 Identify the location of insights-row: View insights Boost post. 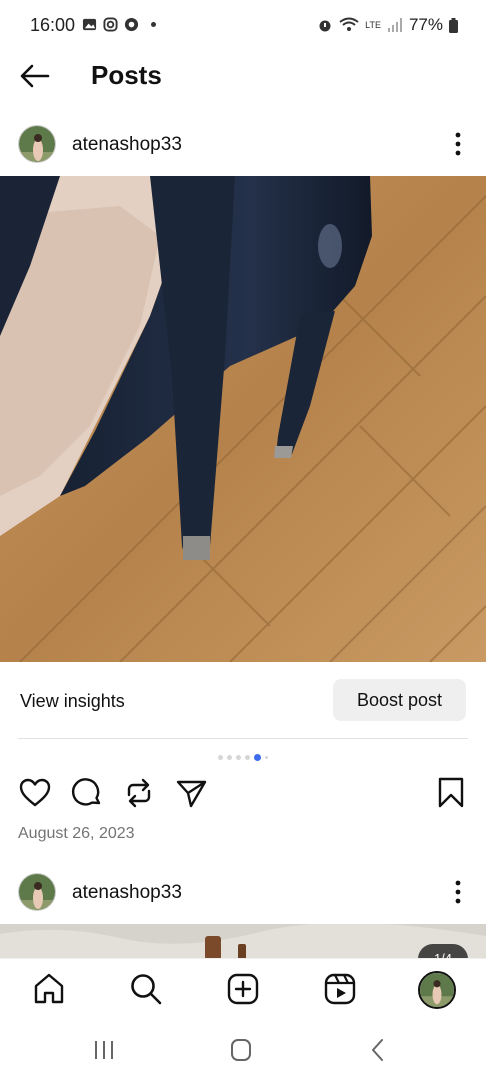
(243, 702).